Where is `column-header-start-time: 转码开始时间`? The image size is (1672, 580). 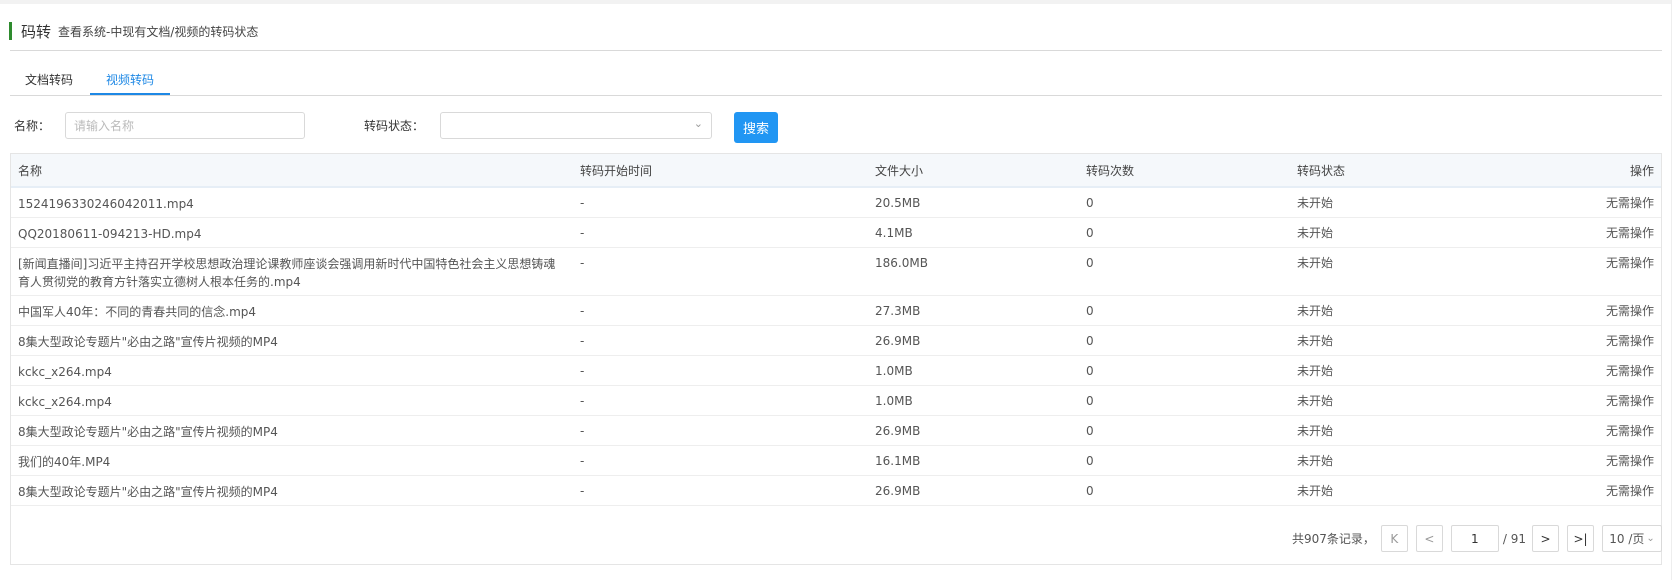 column-header-start-time: 转码开始时间 is located at coordinates (720, 171).